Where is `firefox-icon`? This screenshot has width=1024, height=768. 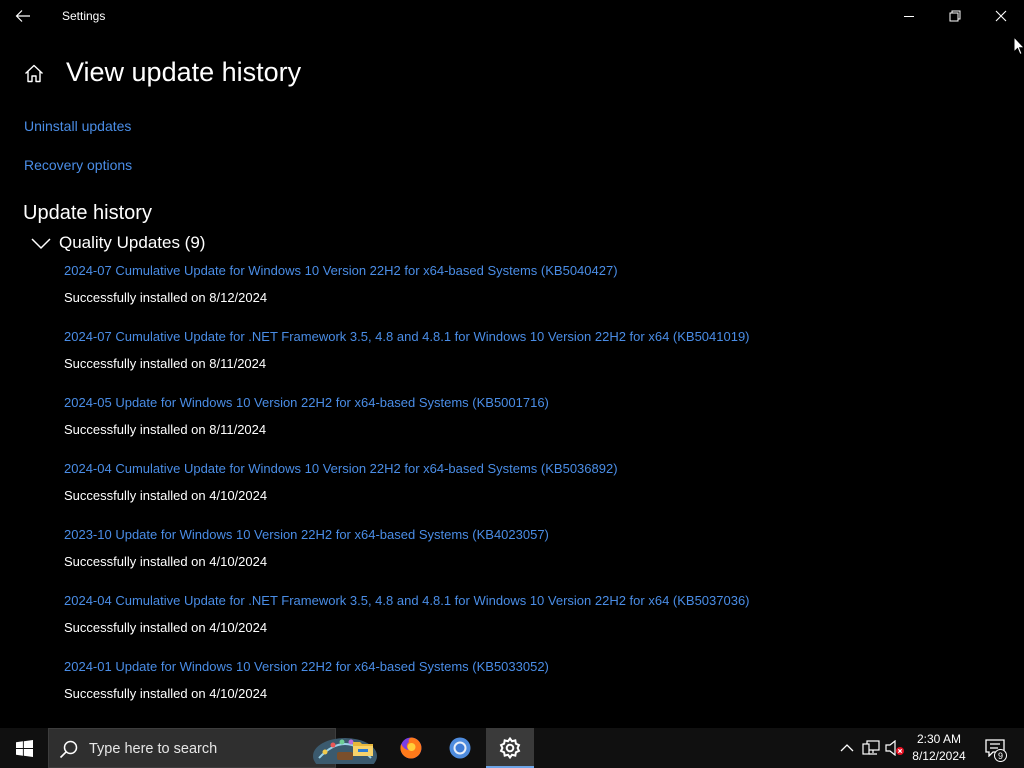
firefox-icon is located at coordinates (411, 748).